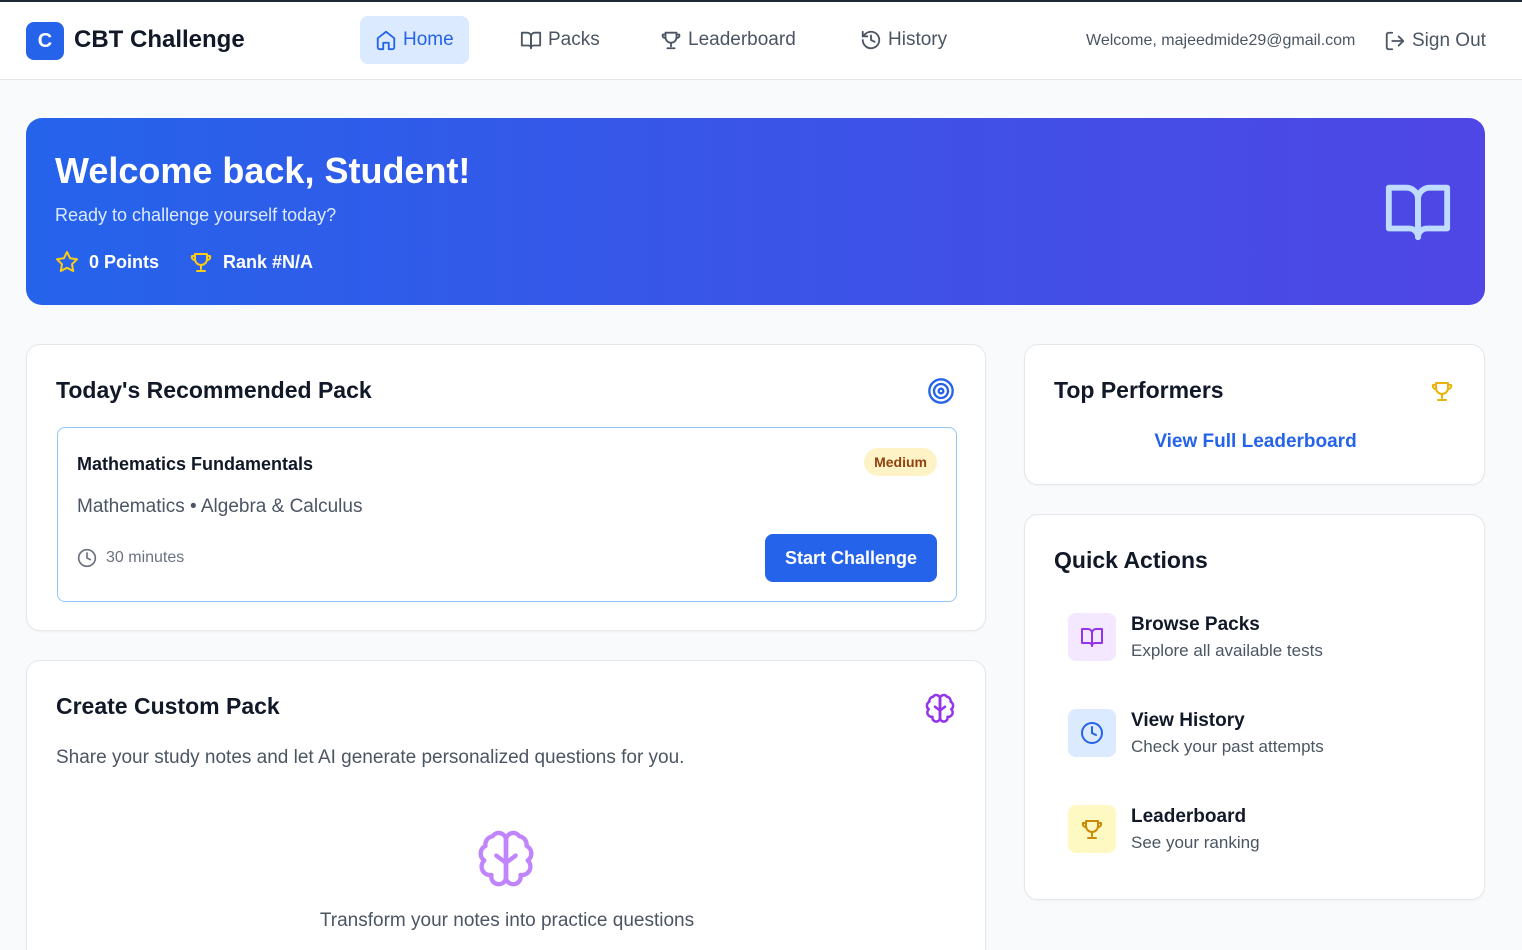 The height and width of the screenshot is (950, 1522). I want to click on pack-subject: Mathematics • Algebra & Calculus, so click(220, 506).